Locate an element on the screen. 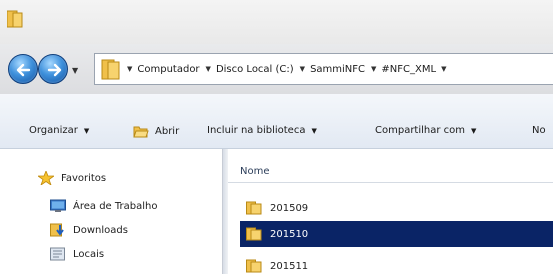 The height and width of the screenshot is (274, 553). list-item: 201509 is located at coordinates (396, 208).